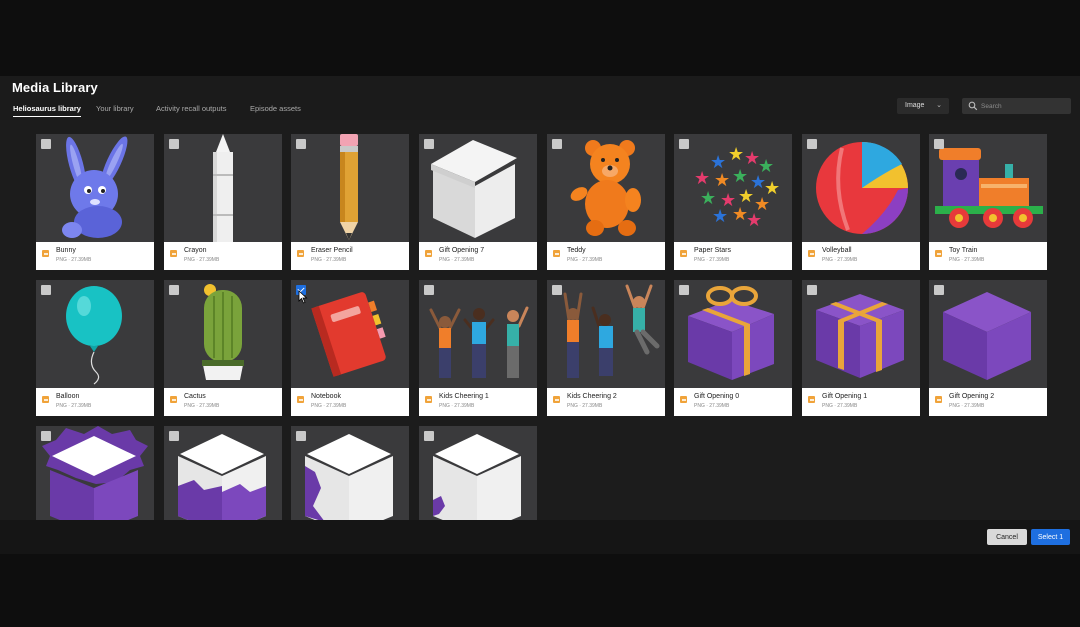 The height and width of the screenshot is (627, 1080). Describe the element at coordinates (222, 477) in the screenshot. I see `box-torn-2-icon` at that location.